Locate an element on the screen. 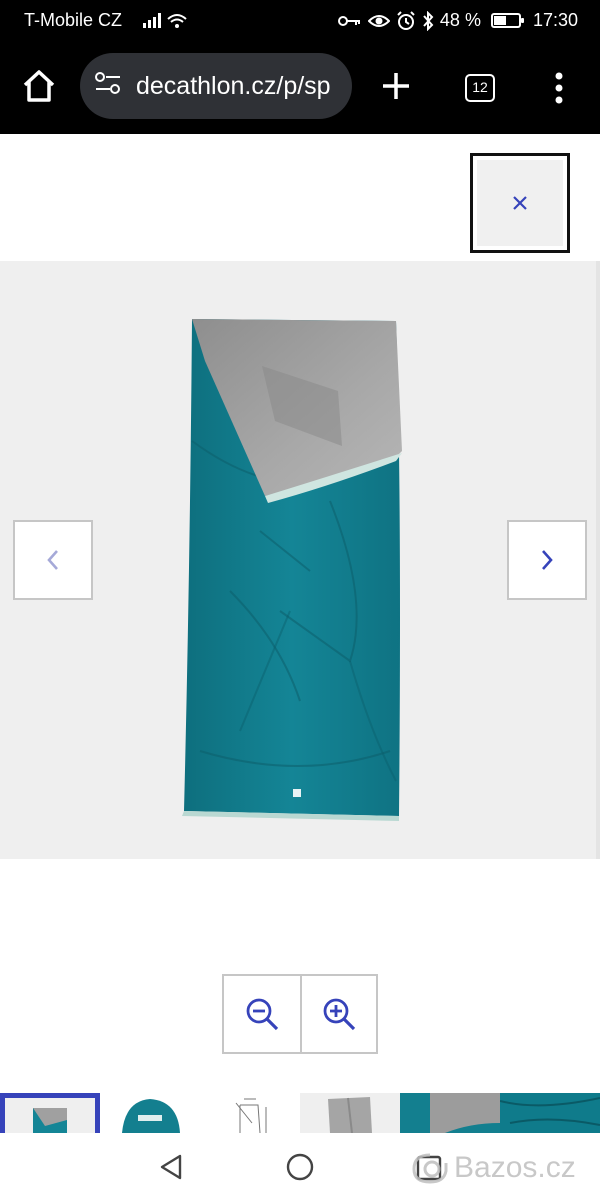  zoom-in-icon is located at coordinates (339, 1014).